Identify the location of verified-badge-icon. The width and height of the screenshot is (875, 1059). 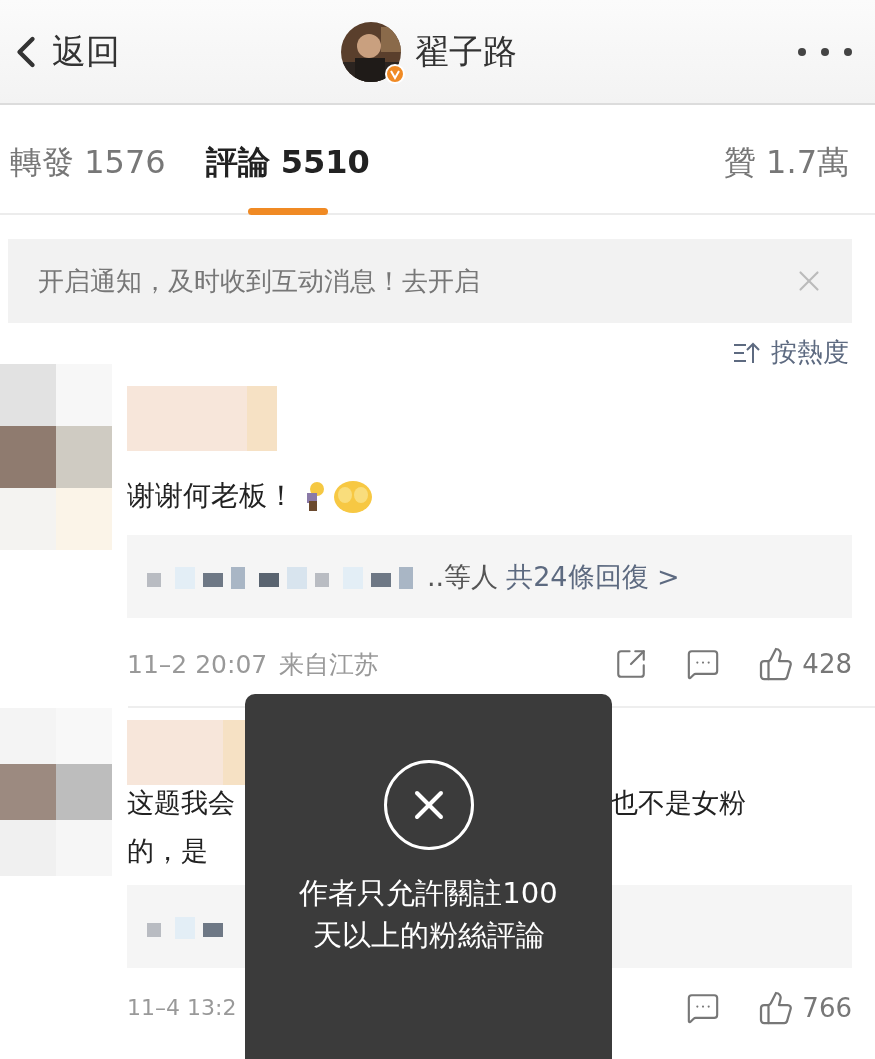
(394, 73).